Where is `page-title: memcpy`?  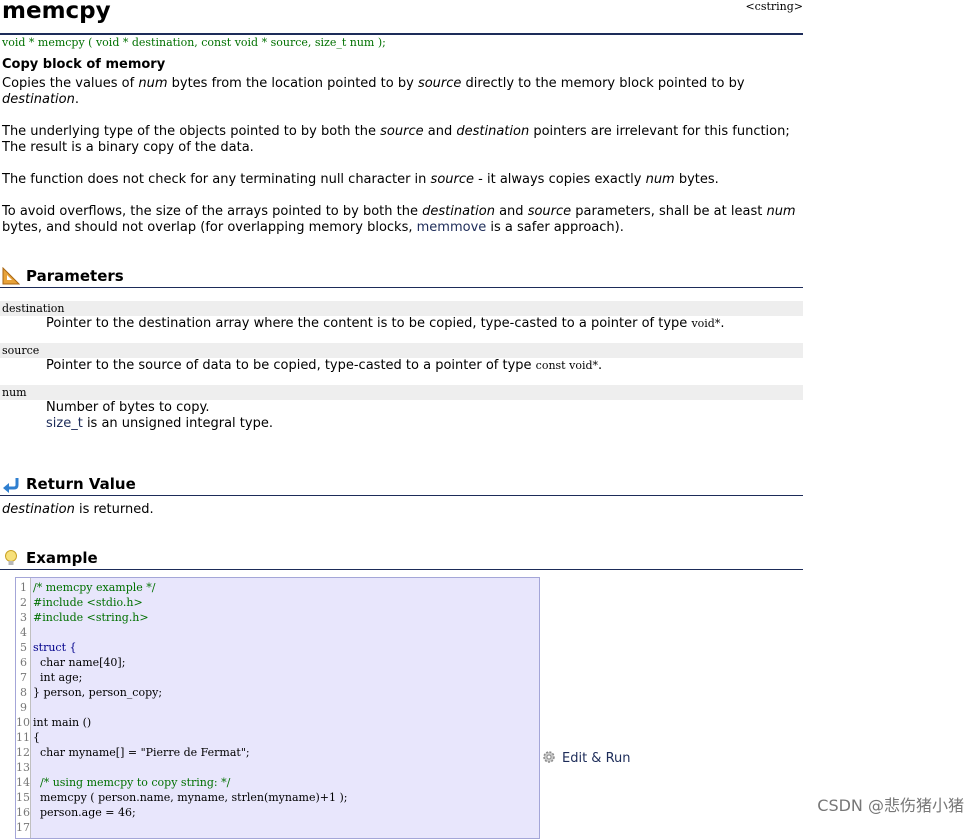 page-title: memcpy is located at coordinates (56, 12).